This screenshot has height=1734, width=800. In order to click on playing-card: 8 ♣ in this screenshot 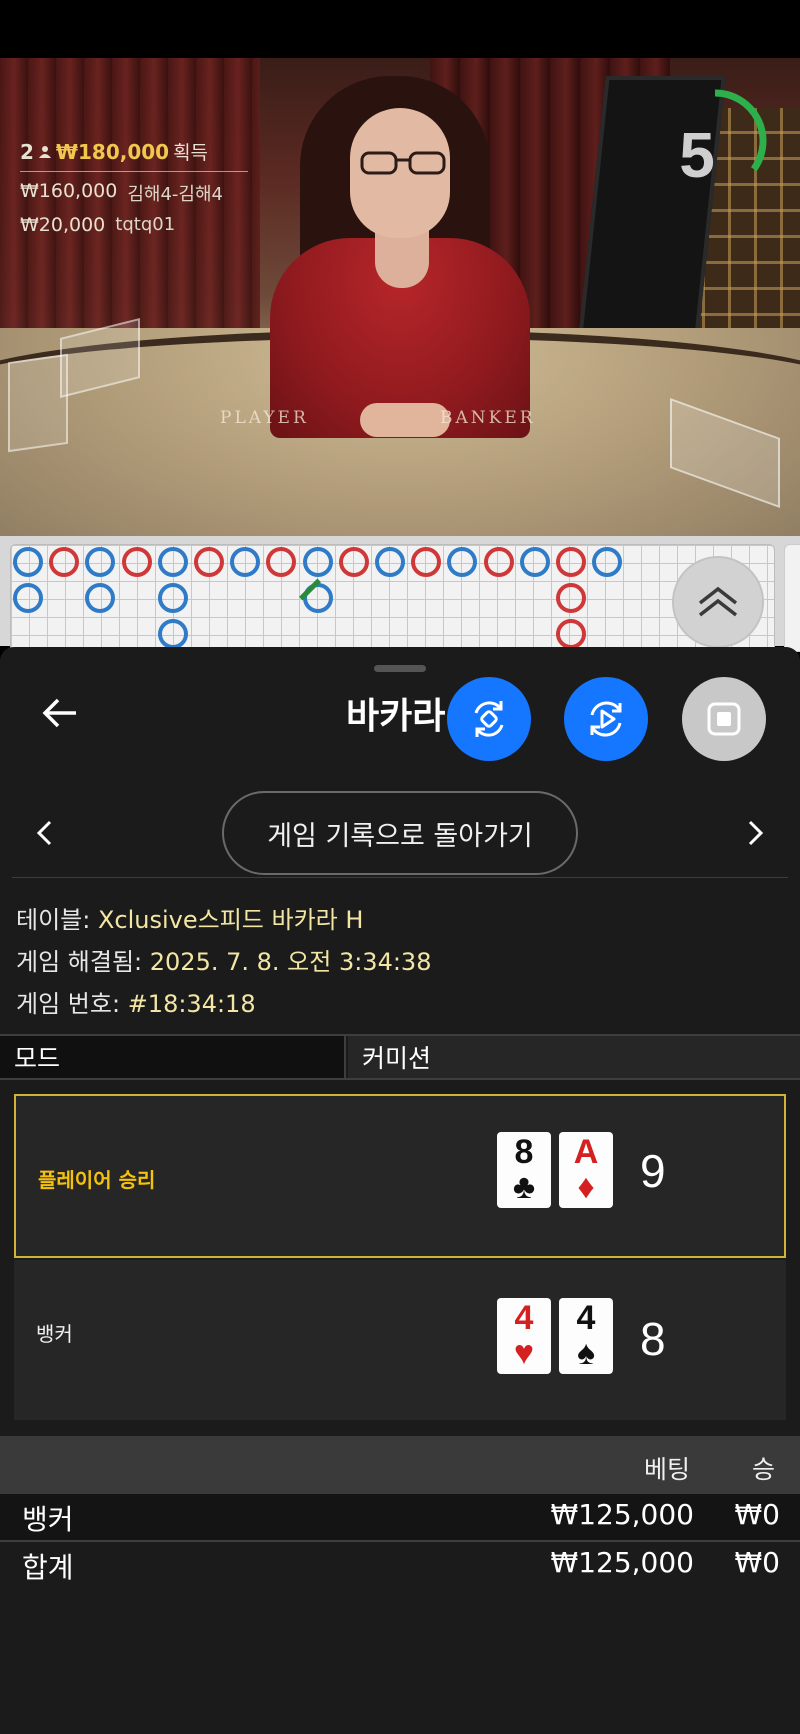, I will do `click(524, 1170)`.